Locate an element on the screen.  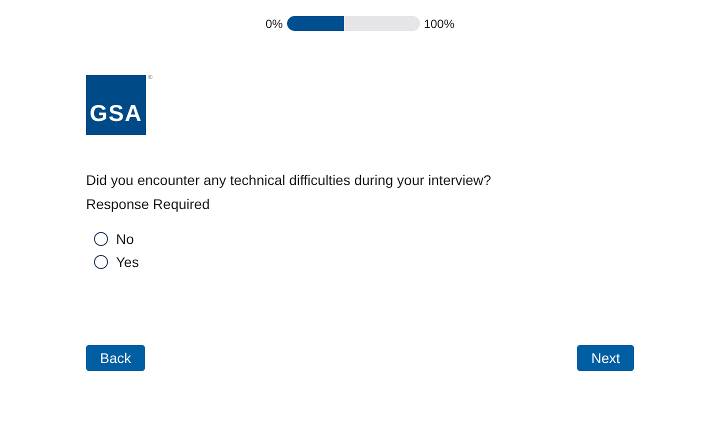
option-label: Yes is located at coordinates (127, 262).